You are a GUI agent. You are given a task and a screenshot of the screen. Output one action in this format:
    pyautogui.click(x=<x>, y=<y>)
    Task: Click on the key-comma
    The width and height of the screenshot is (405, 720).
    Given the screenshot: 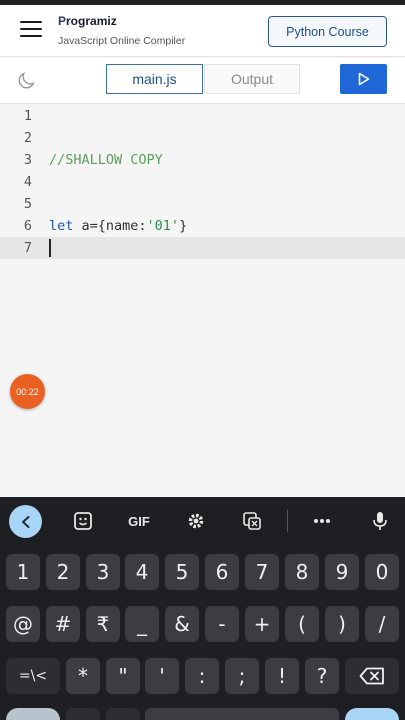 What is the action you would take?
    pyautogui.click(x=83, y=714)
    